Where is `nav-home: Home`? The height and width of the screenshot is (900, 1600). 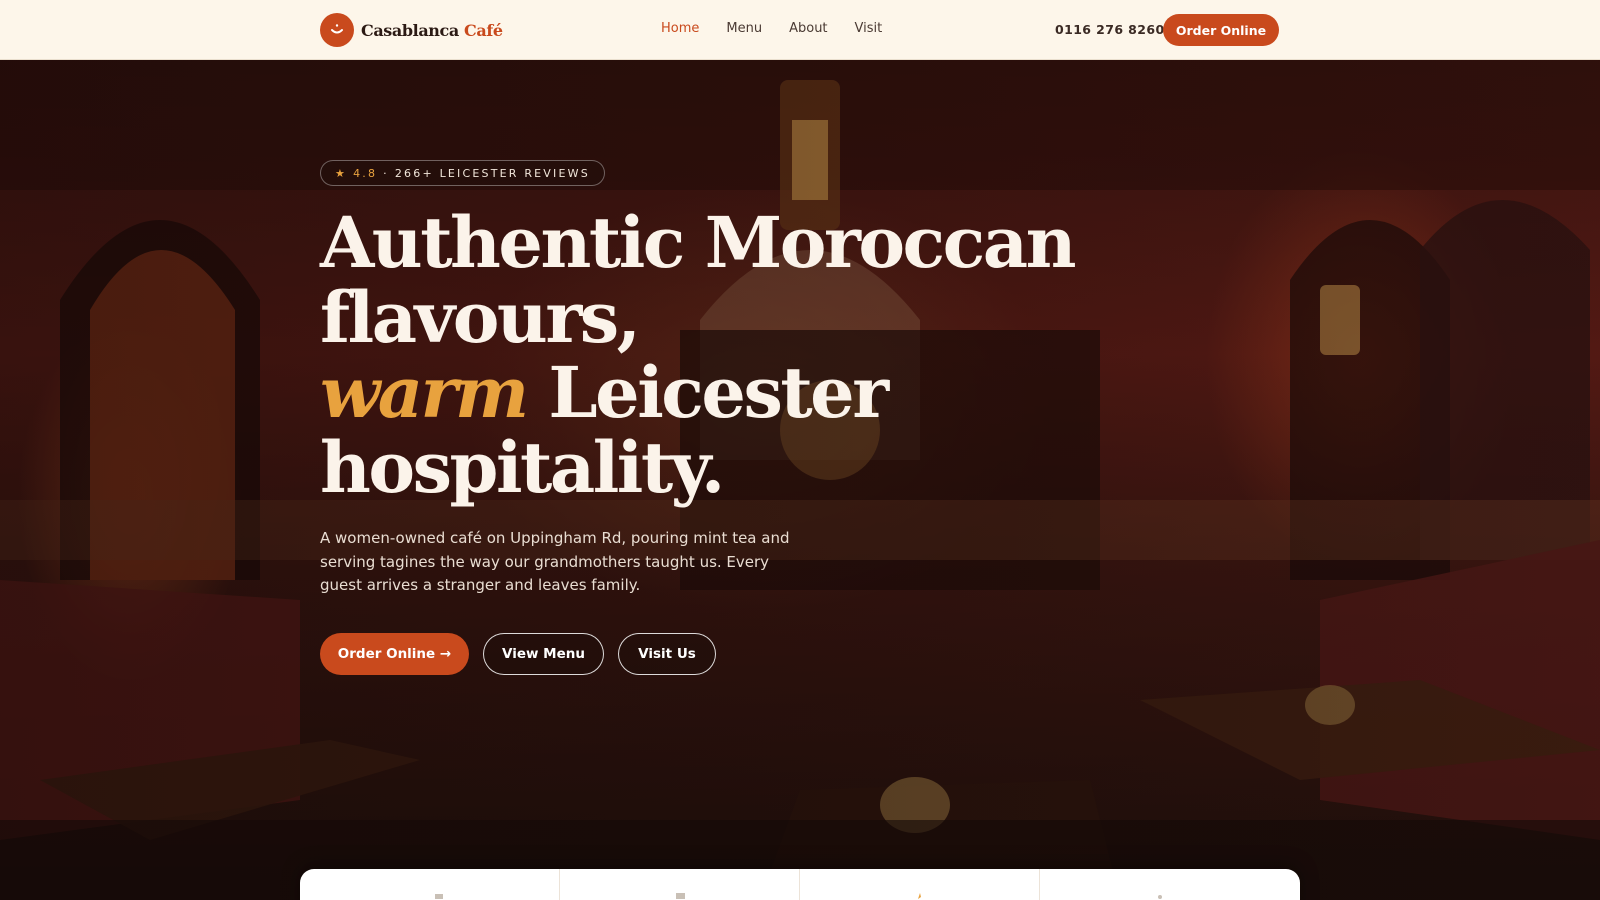
nav-home: Home is located at coordinates (680, 28).